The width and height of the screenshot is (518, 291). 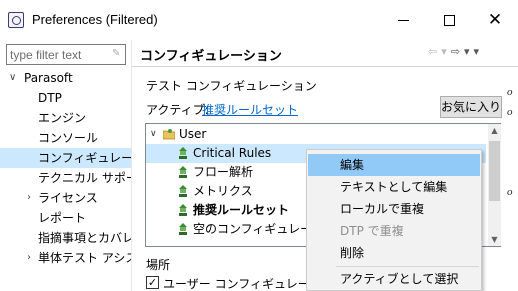 I want to click on active-config-link: 推奨ルールセット, so click(x=250, y=109).